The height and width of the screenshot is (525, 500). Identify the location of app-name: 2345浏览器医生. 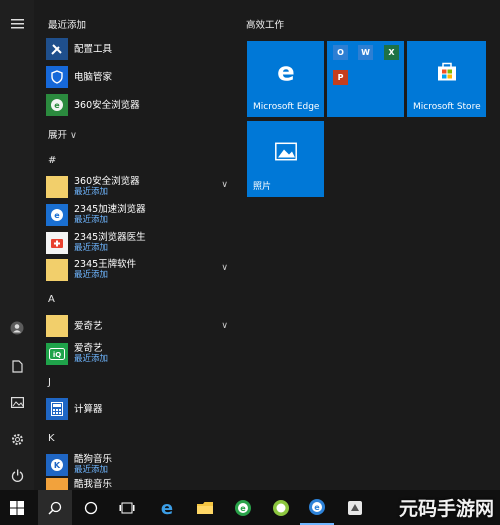
(110, 237).